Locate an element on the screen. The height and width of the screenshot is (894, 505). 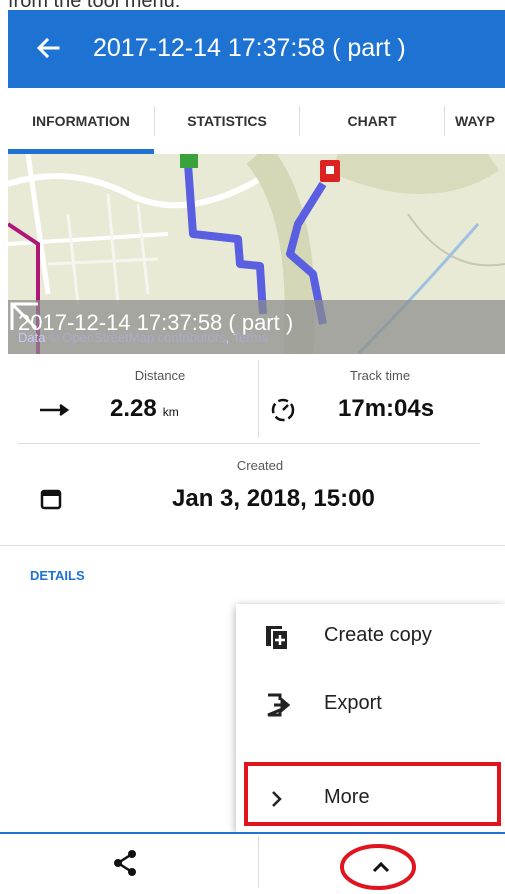
details-link: DETAILS is located at coordinates (57, 575).